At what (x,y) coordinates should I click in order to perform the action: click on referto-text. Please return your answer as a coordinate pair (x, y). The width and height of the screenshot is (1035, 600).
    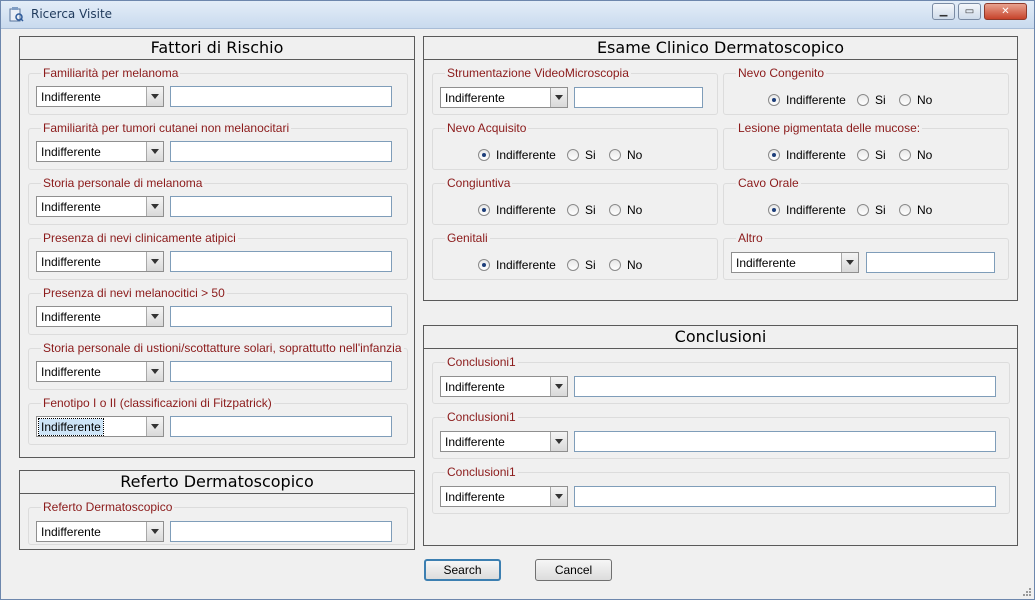
    Looking at the image, I should click on (281, 531).